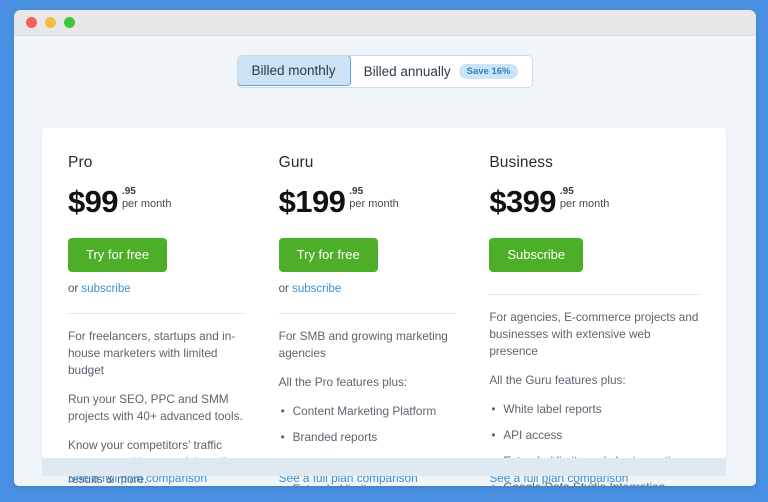 Image resolution: width=768 pixels, height=502 pixels. What do you see at coordinates (156, 290) in the screenshot?
I see `subscribe-link-row-pro: or subscribe` at bounding box center [156, 290].